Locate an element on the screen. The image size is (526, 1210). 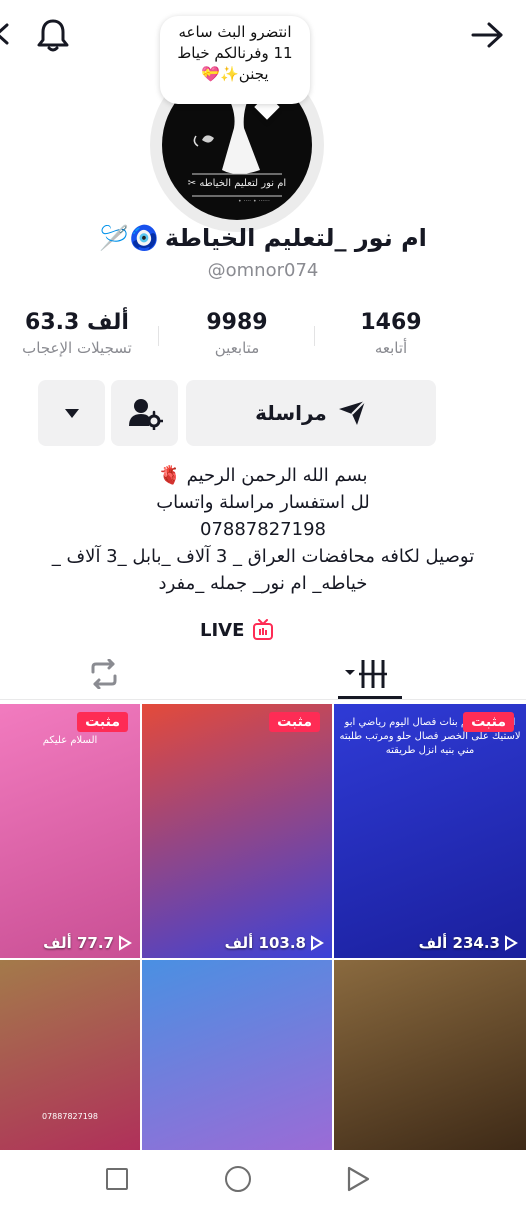
bio-phone: 07887827198 is located at coordinates (263, 529).